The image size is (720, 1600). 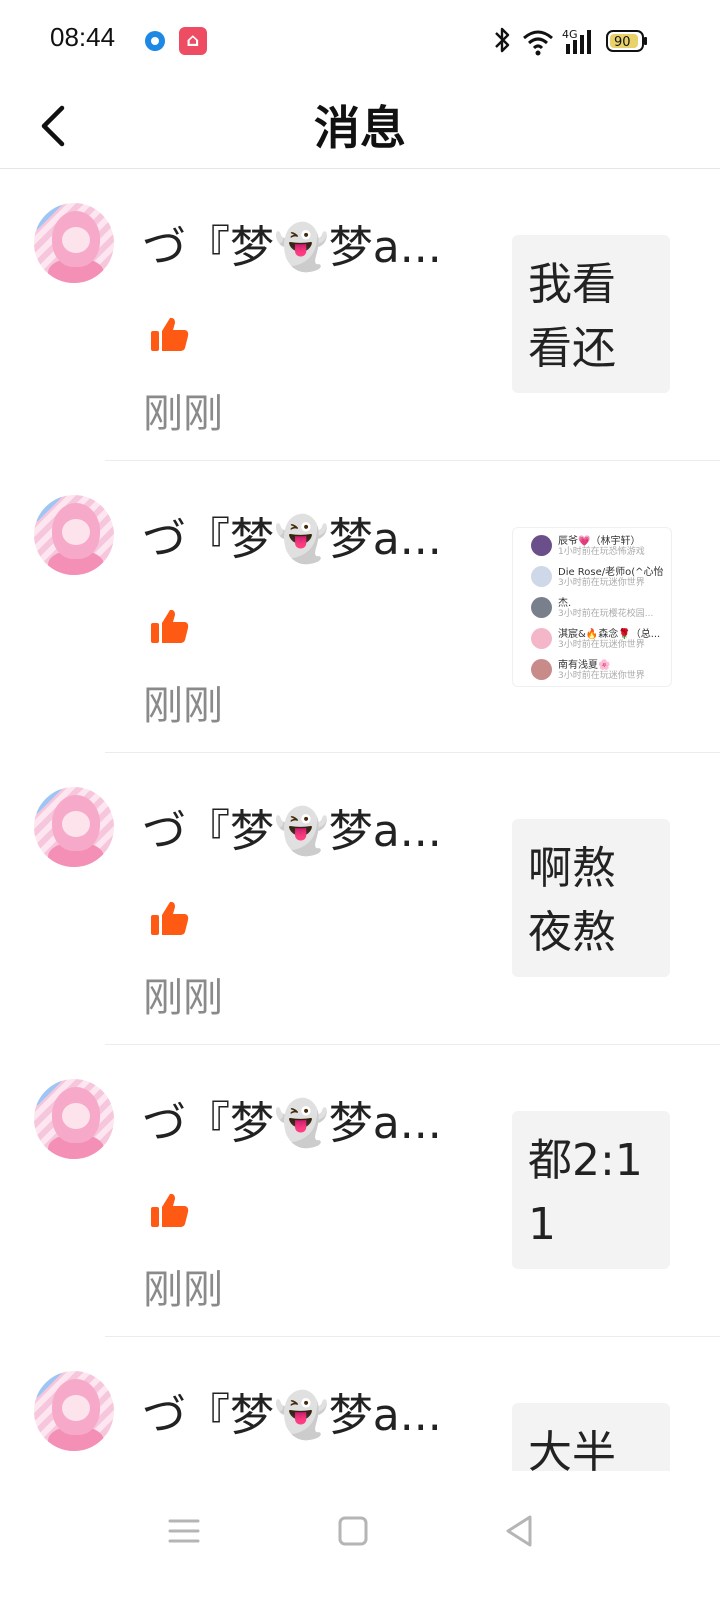 I want to click on preview-text: 我看看还, so click(x=572, y=316).